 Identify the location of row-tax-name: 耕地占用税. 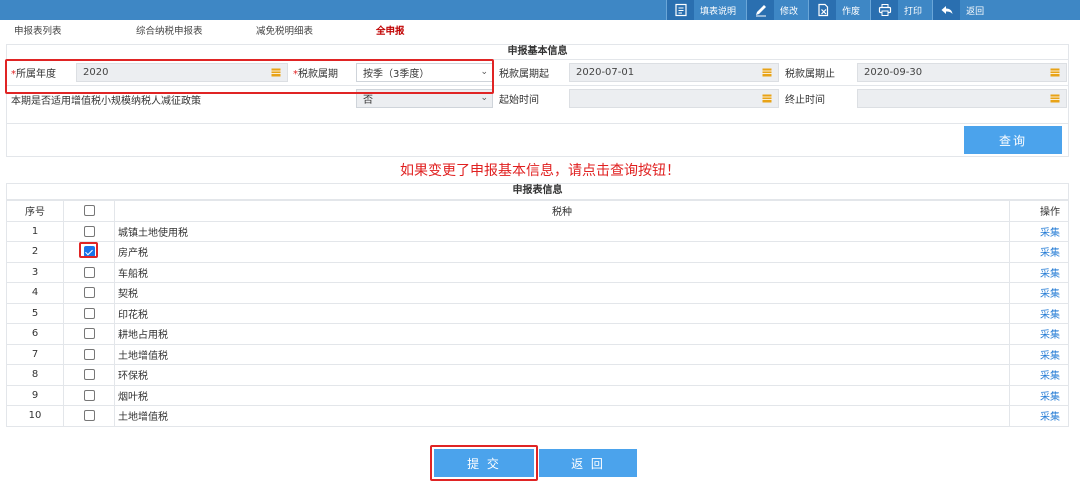
(562, 334).